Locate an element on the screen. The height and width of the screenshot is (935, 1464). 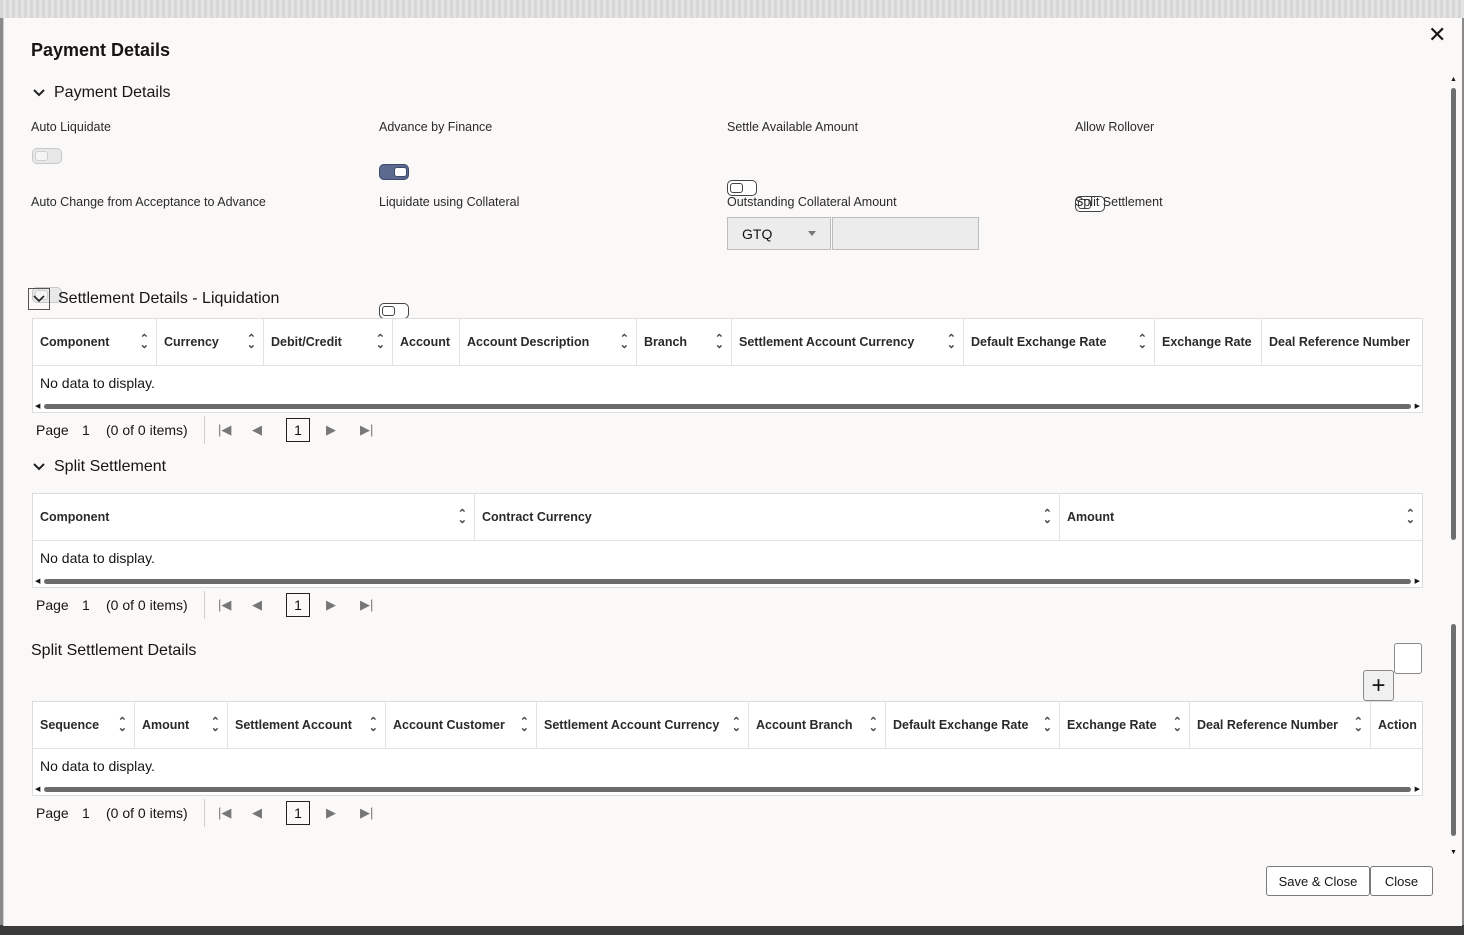
dialog-title: Payment Details is located at coordinates (101, 50).